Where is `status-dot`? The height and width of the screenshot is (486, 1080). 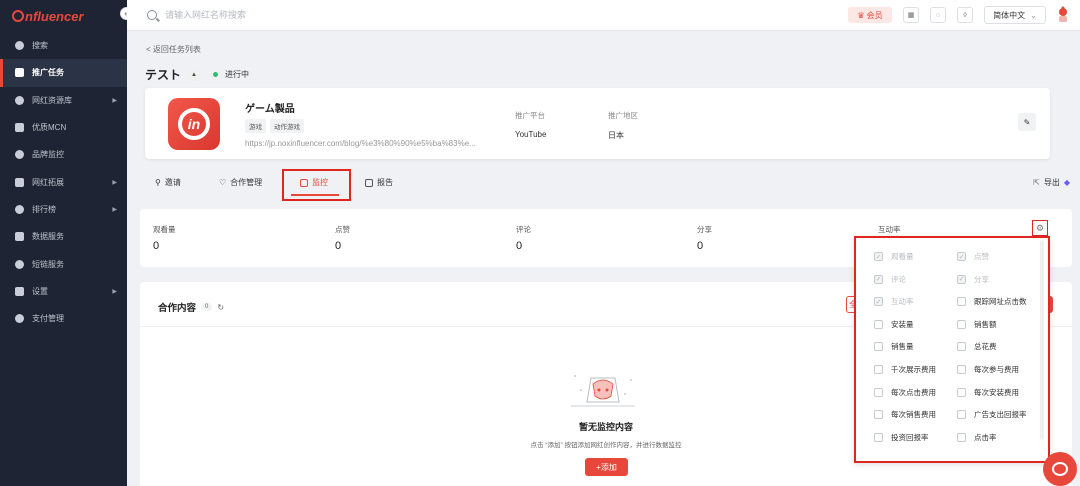
status-dot is located at coordinates (216, 74).